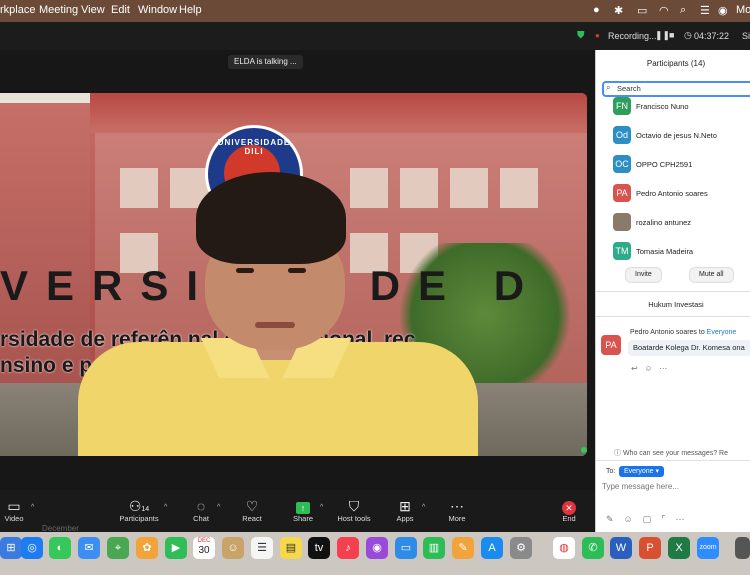 This screenshot has width=750, height=575. What do you see at coordinates (60, 548) in the screenshot?
I see `messages-icon: ◐` at bounding box center [60, 548].